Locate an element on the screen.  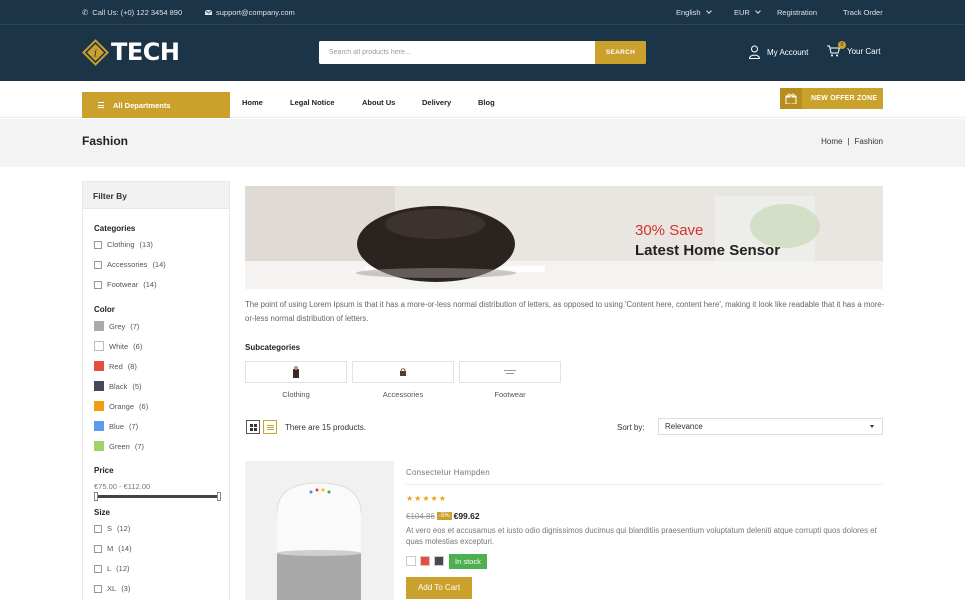
product-name: Consectetur Hampden is located at coordinates (448, 472).